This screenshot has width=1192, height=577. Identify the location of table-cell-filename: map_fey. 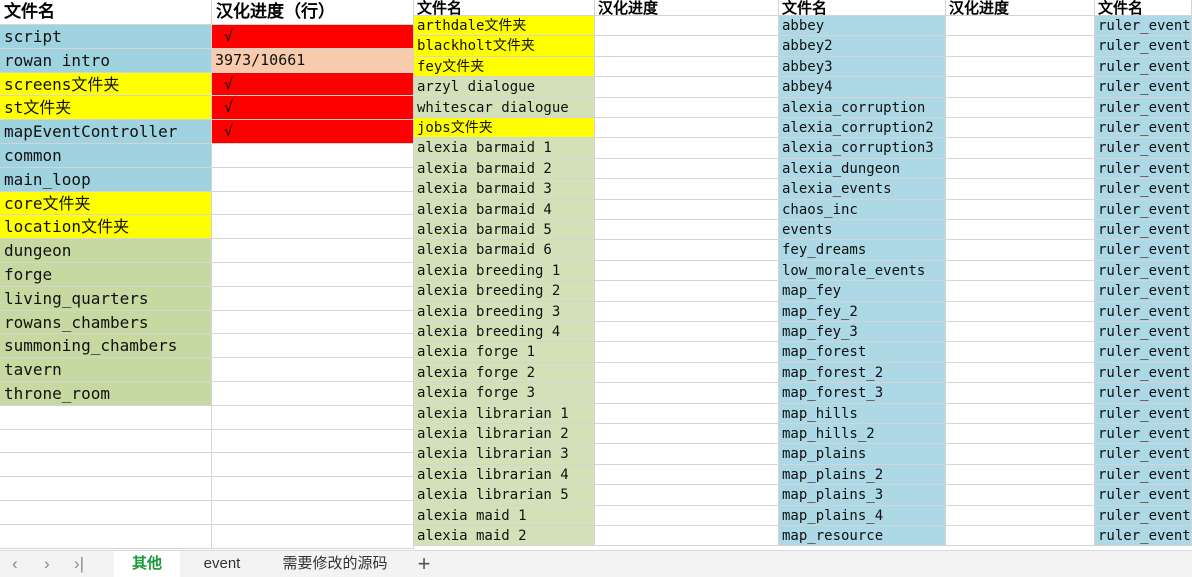
(862, 291).